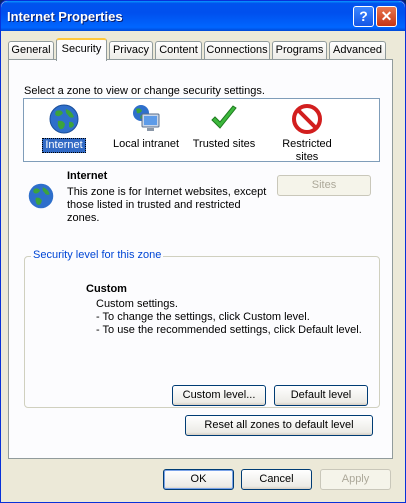 The image size is (406, 503). Describe the element at coordinates (97, 255) in the screenshot. I see `security-level-group-title: Security level for this zone` at that location.